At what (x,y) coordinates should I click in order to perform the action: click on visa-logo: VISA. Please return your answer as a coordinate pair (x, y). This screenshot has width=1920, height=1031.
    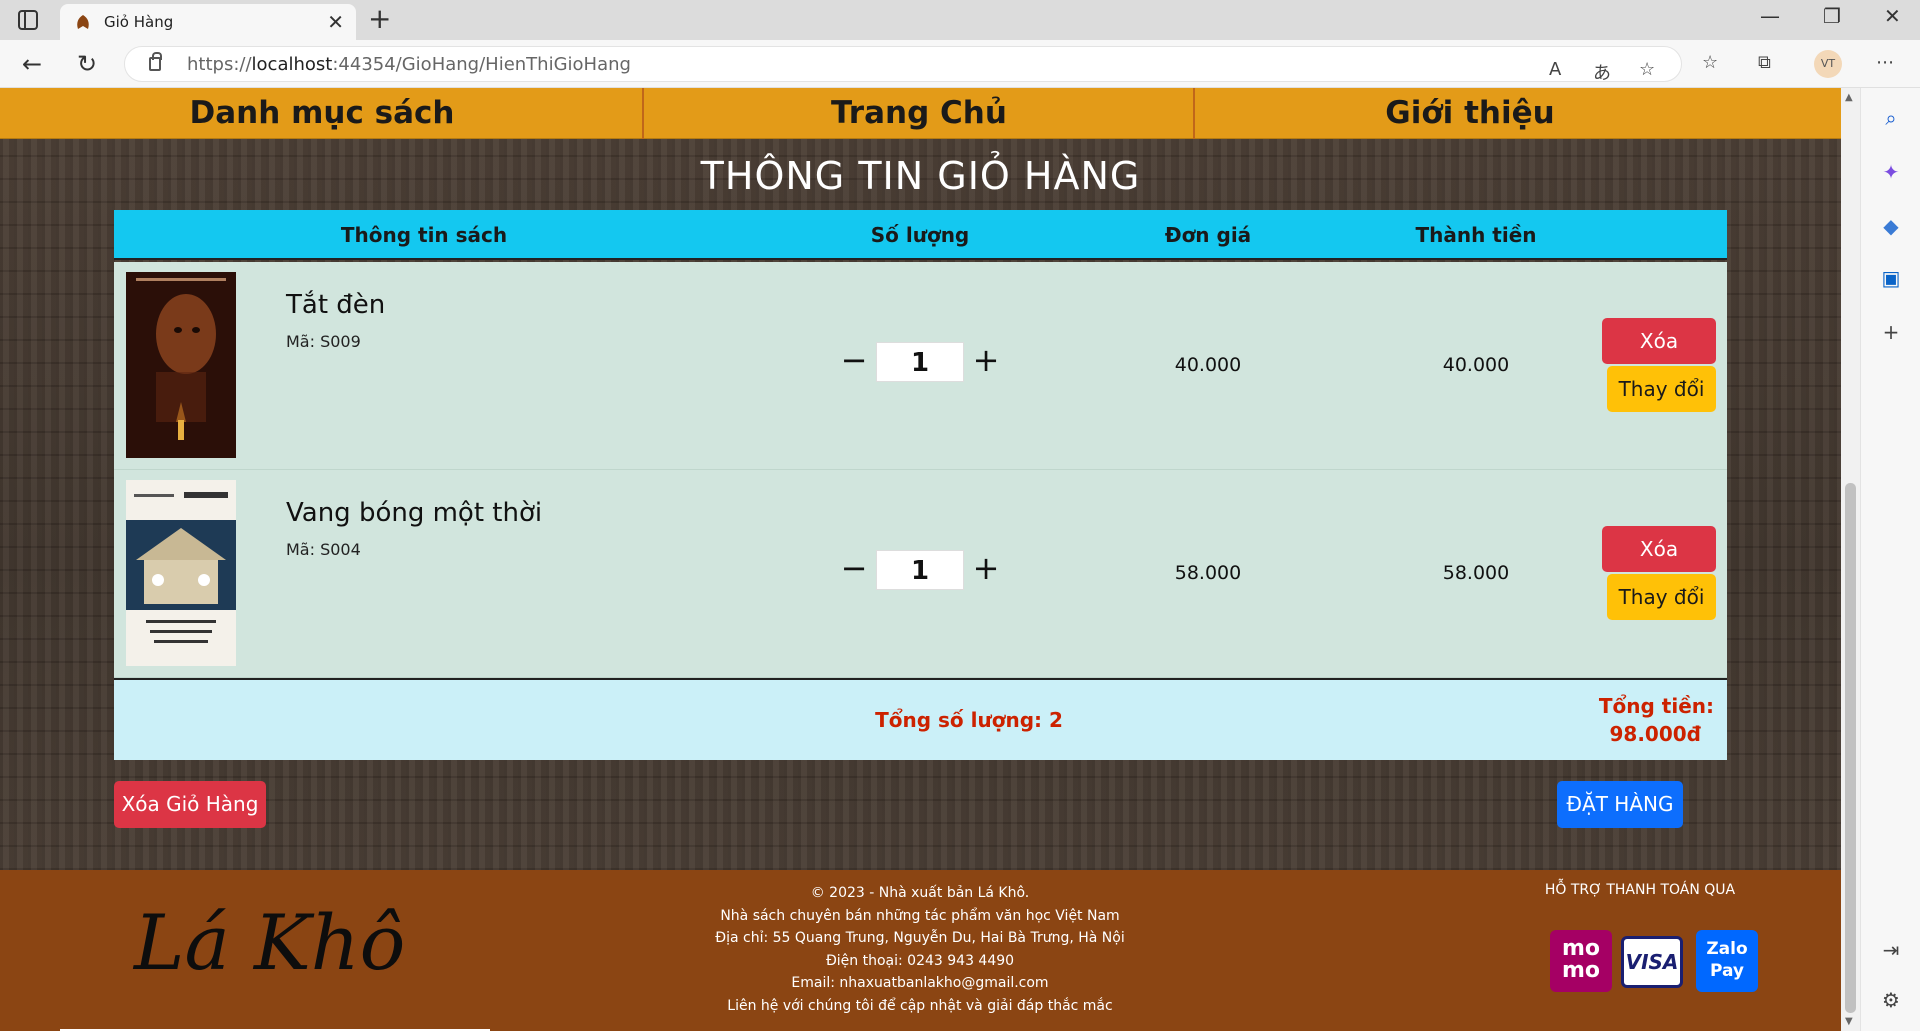
    Looking at the image, I should click on (1652, 962).